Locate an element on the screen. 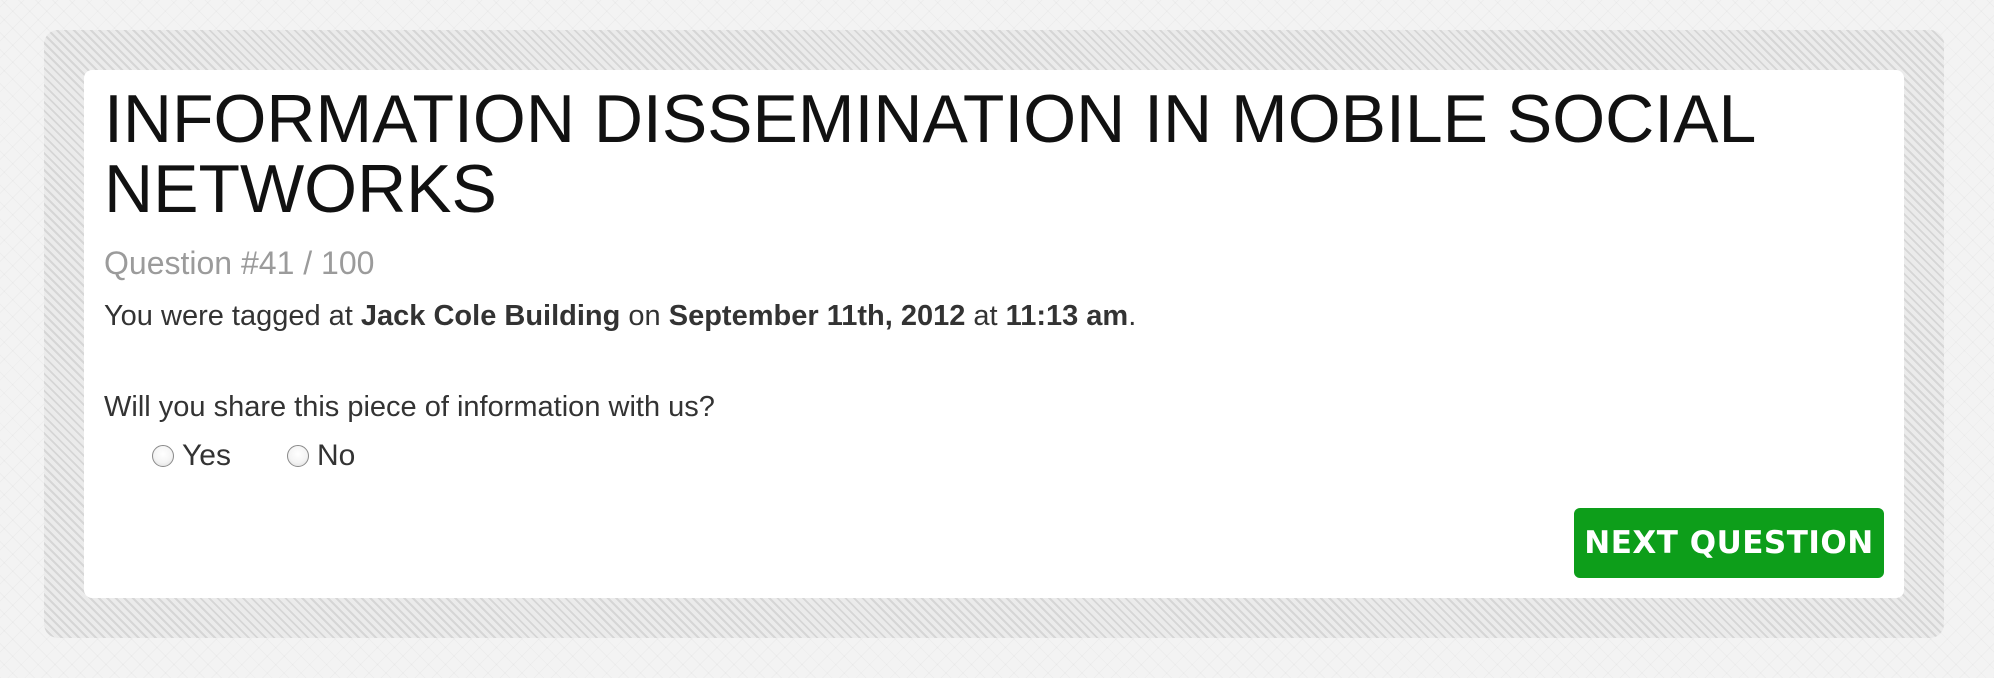 This screenshot has width=1994, height=678. radio-yes is located at coordinates (163, 456).